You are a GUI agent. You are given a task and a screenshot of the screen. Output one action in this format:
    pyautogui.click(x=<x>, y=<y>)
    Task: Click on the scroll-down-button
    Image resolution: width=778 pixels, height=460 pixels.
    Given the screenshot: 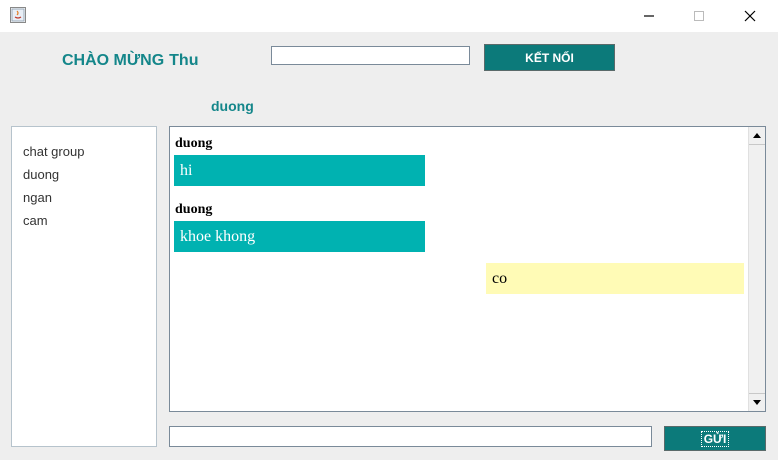 What is the action you would take?
    pyautogui.click(x=757, y=402)
    